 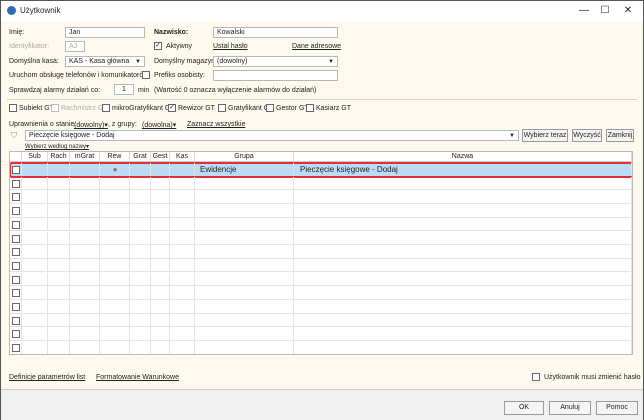 What do you see at coordinates (140, 157) in the screenshot?
I see `column-header: Grat` at bounding box center [140, 157].